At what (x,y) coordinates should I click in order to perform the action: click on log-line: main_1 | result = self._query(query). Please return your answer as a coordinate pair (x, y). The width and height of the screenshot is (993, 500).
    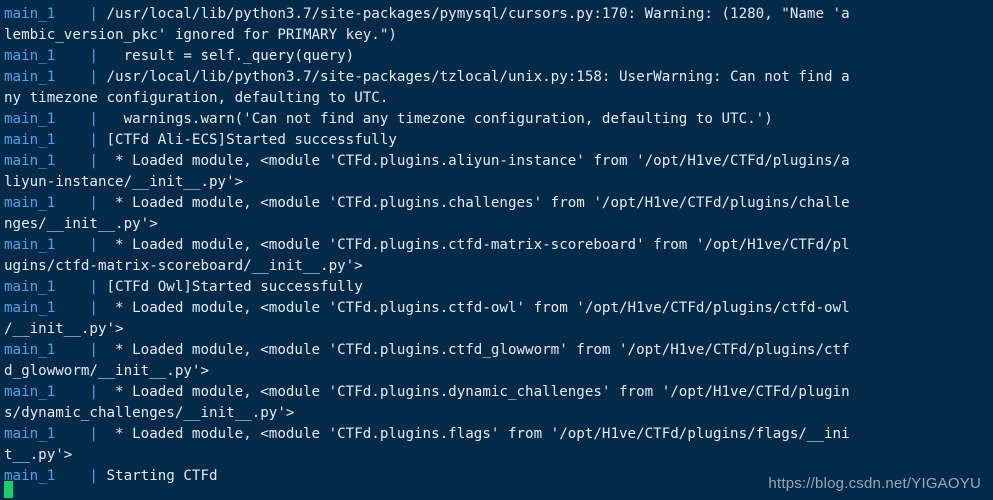
    Looking at the image, I should click on (496, 56).